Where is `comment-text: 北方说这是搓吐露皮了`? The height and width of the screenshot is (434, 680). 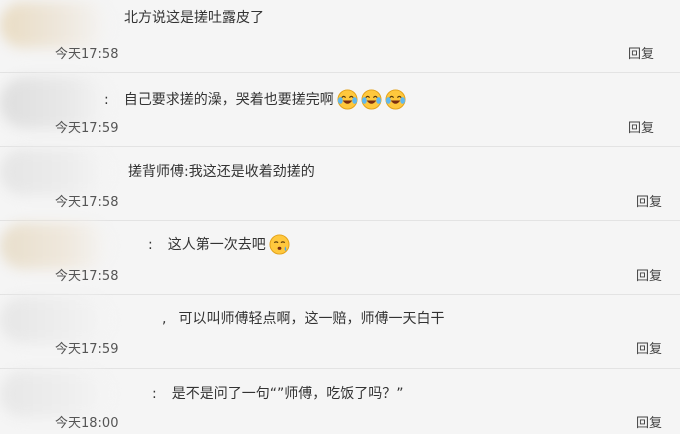 comment-text: 北方说这是搓吐露皮了 is located at coordinates (194, 18).